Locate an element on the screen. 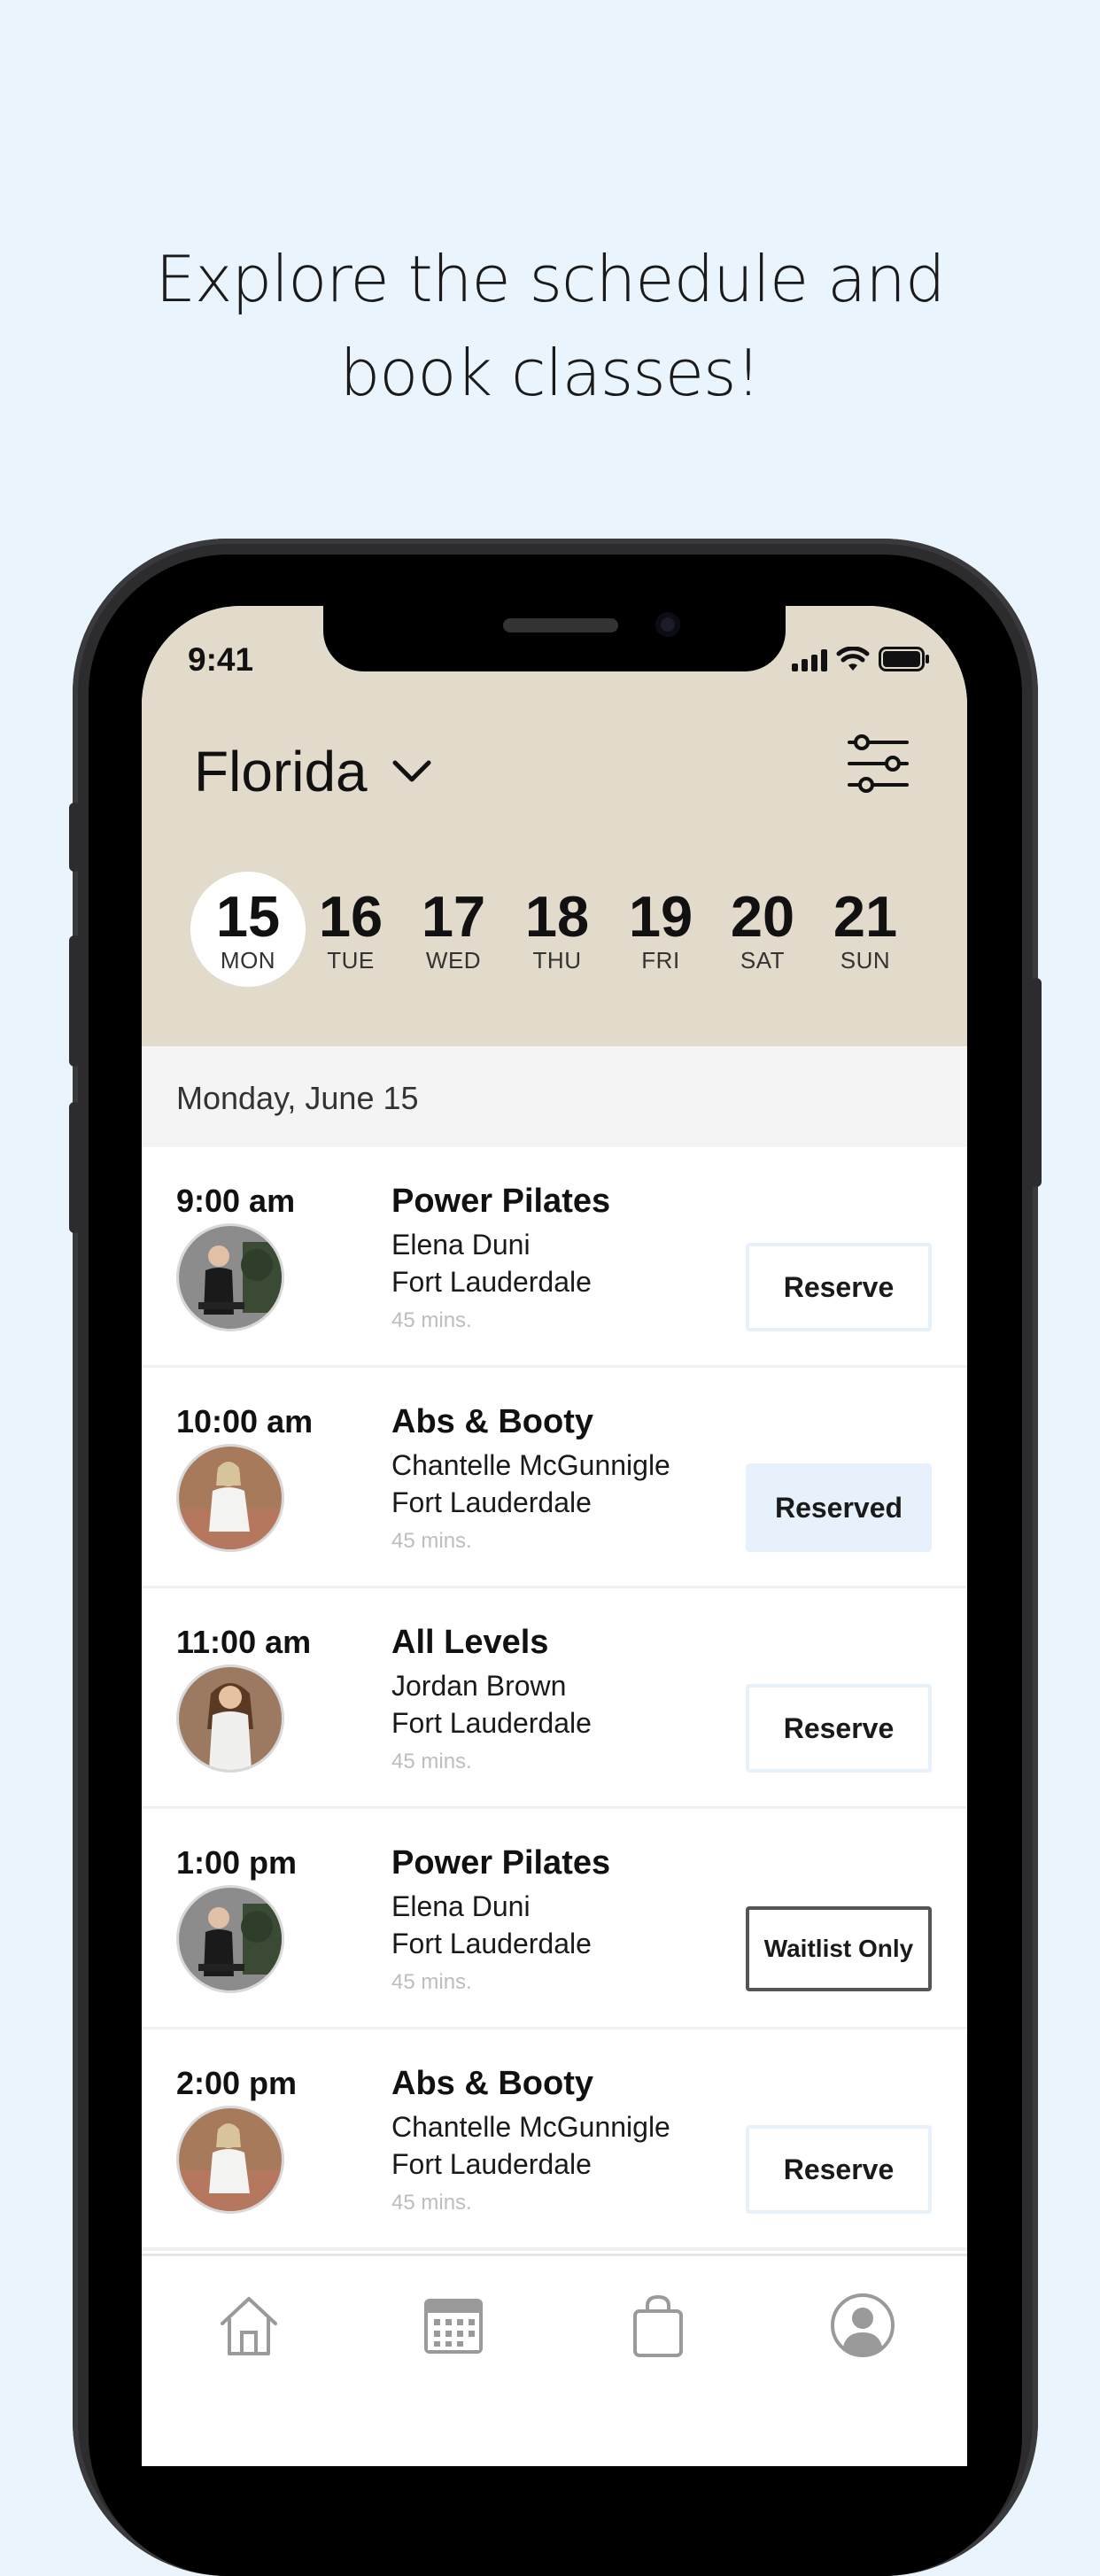 The width and height of the screenshot is (1100, 2576). bottom-tab-bar is located at coordinates (555, 2360).